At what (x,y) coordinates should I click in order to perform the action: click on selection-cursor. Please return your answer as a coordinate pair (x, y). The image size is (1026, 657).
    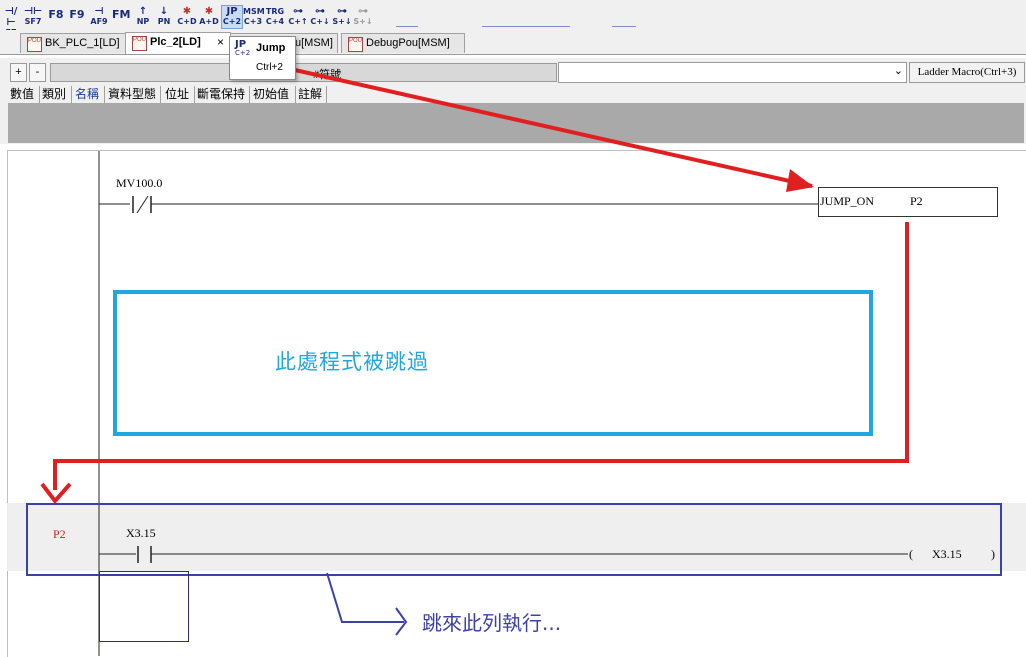
    Looking at the image, I should click on (144, 606).